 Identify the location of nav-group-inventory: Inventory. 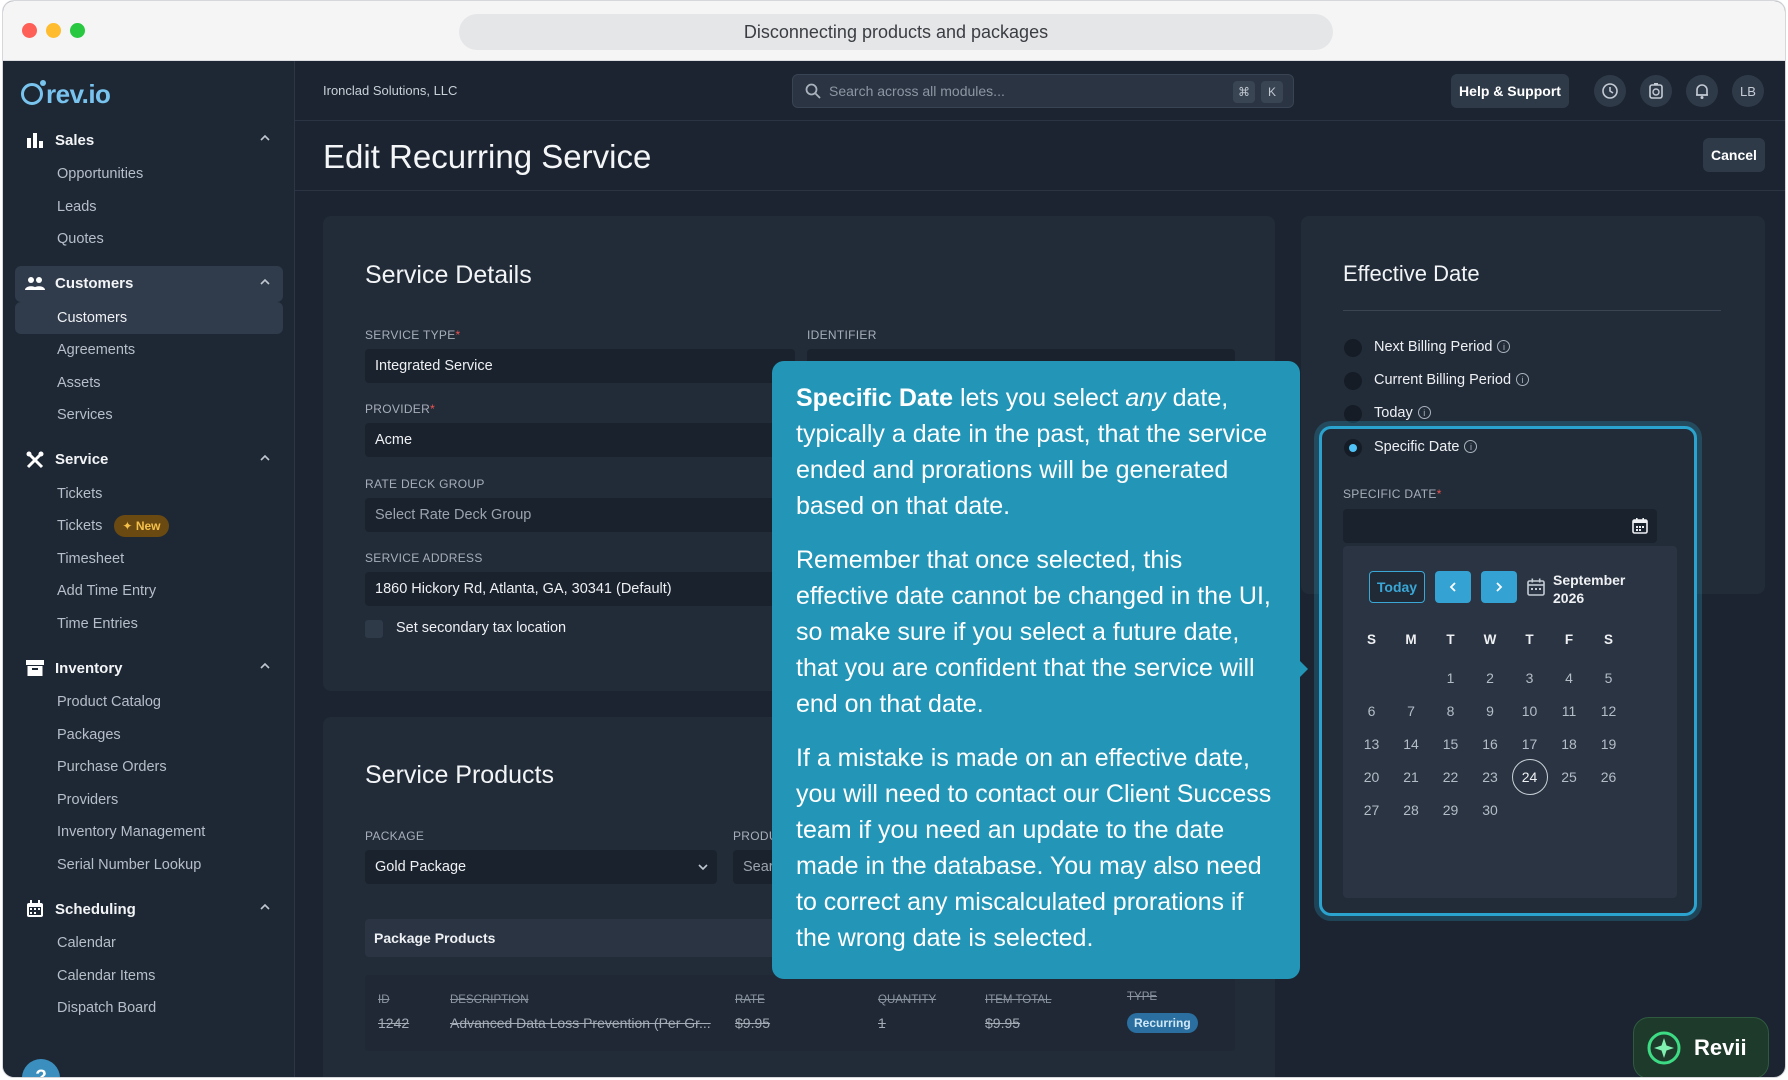
(149, 668).